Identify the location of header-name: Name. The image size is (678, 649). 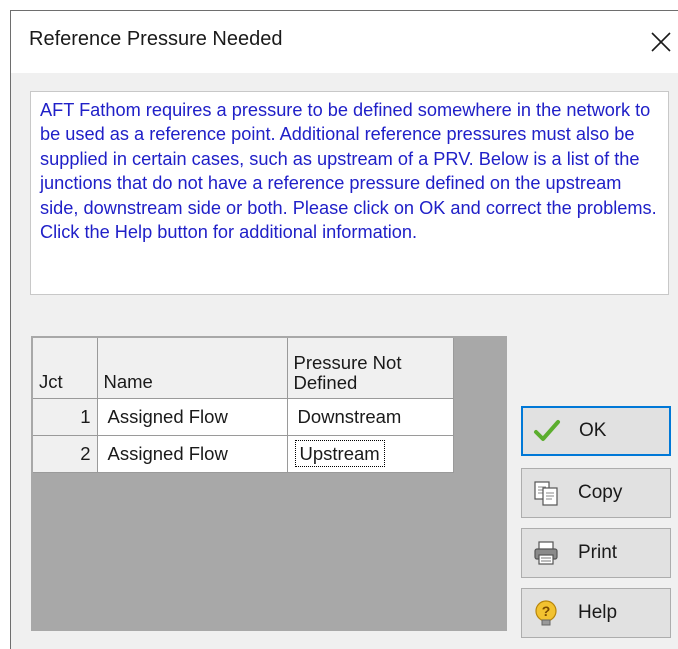
(192, 368).